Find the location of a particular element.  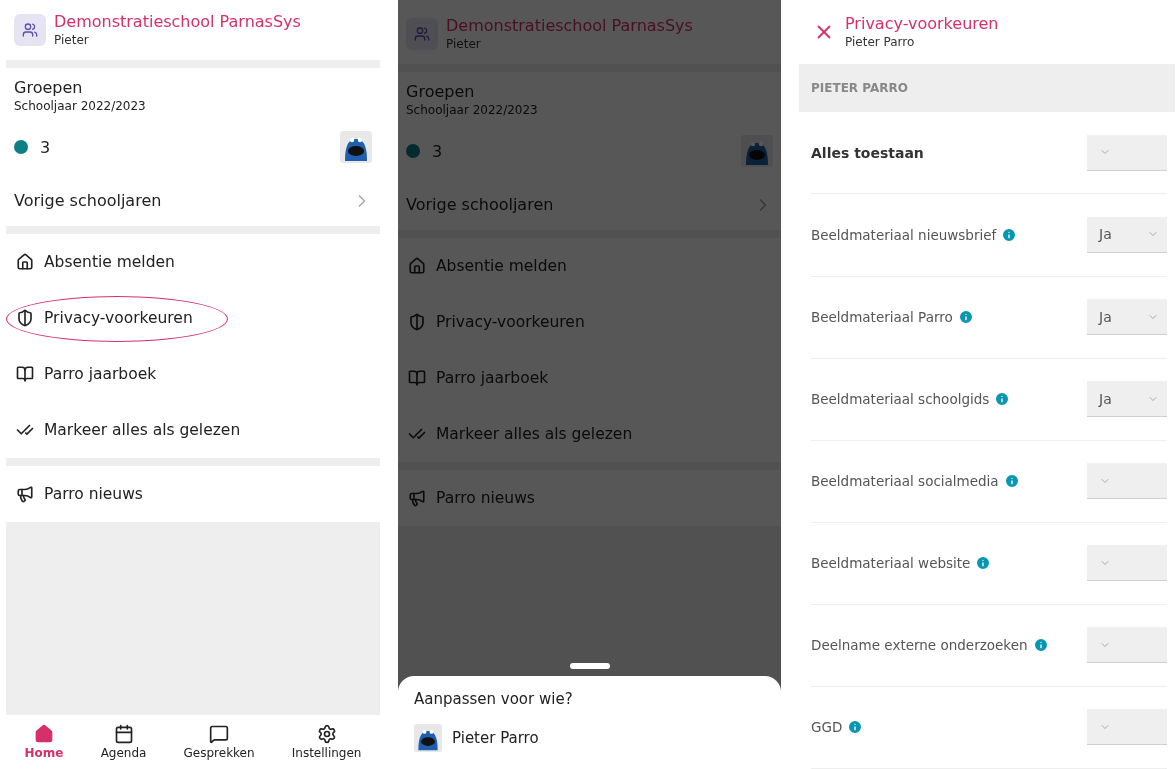

setting-label: GGD is located at coordinates (837, 727).